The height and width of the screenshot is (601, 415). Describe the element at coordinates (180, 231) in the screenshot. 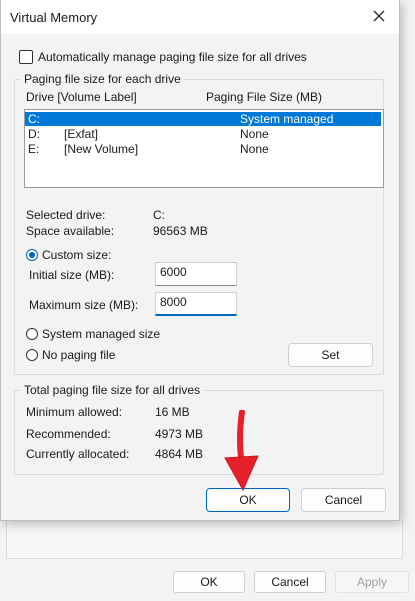

I see `space-available-value: 96563 MB` at that location.